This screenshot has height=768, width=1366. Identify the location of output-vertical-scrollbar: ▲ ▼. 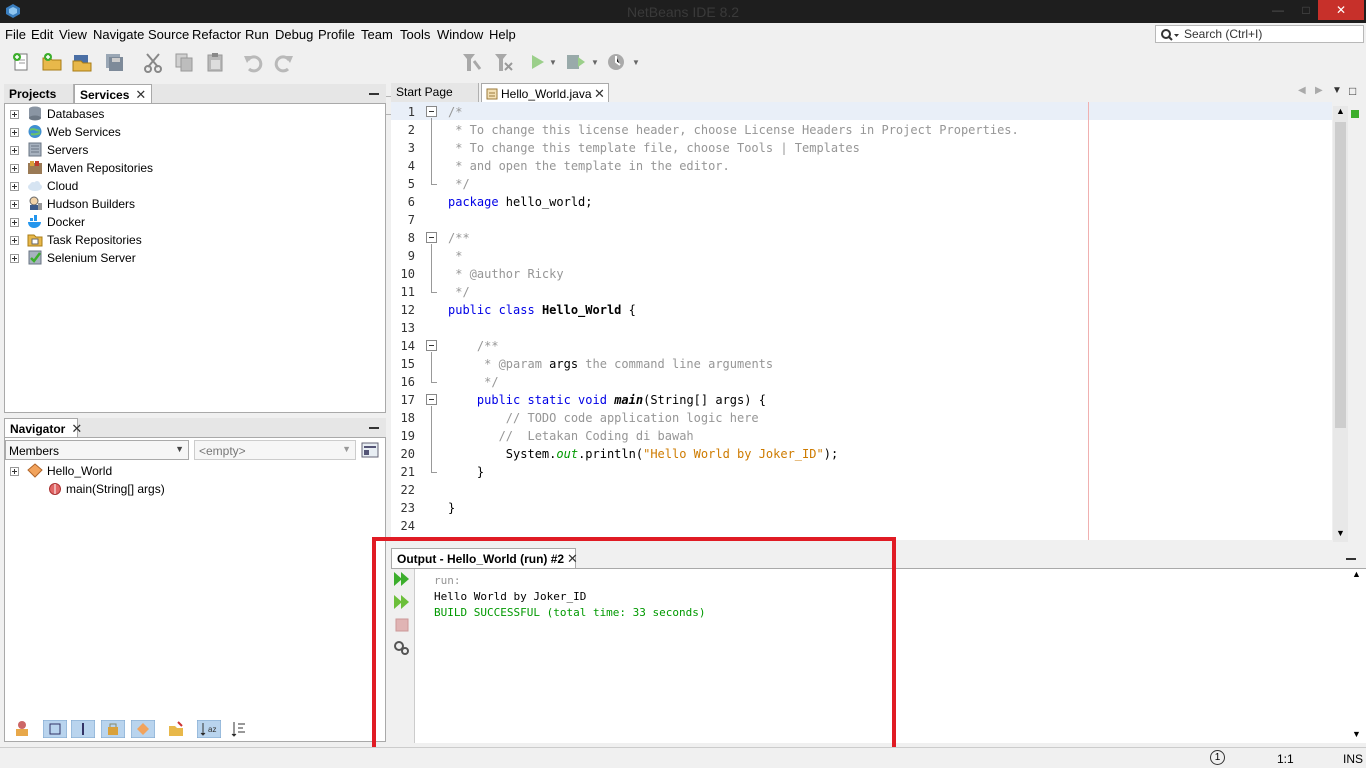
(1356, 656).